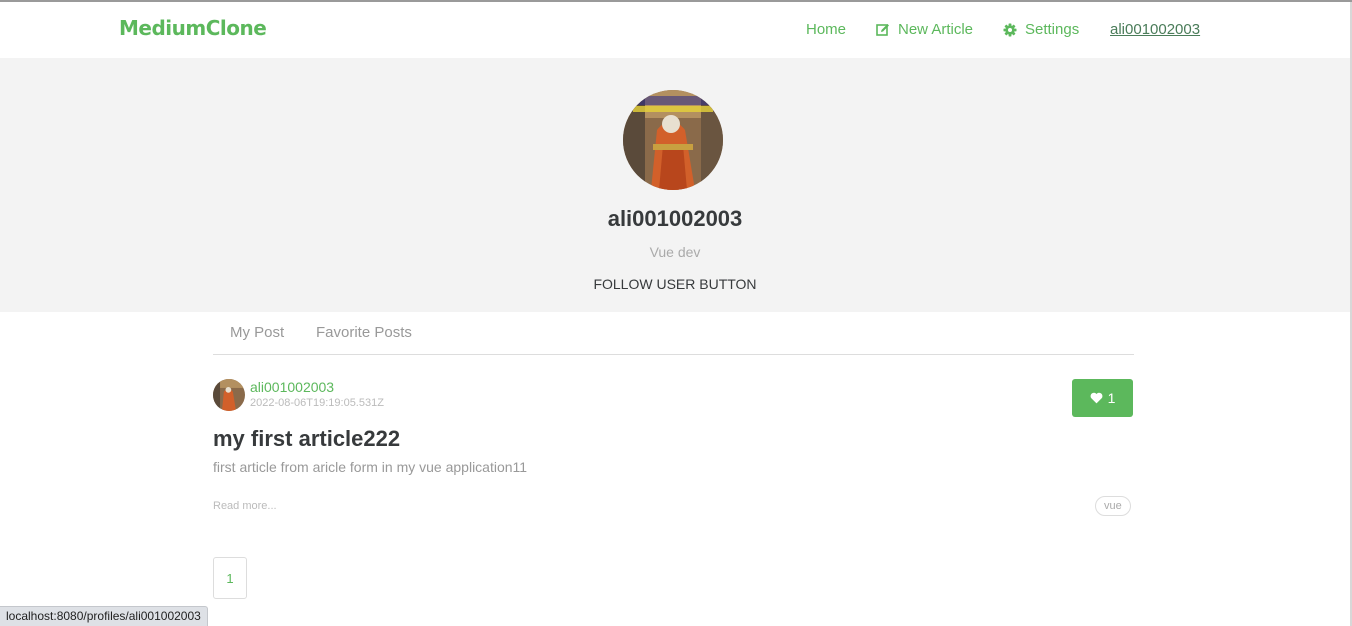 This screenshot has width=1352, height=626. What do you see at coordinates (1111, 398) in the screenshot?
I see `favorite-count: 1` at bounding box center [1111, 398].